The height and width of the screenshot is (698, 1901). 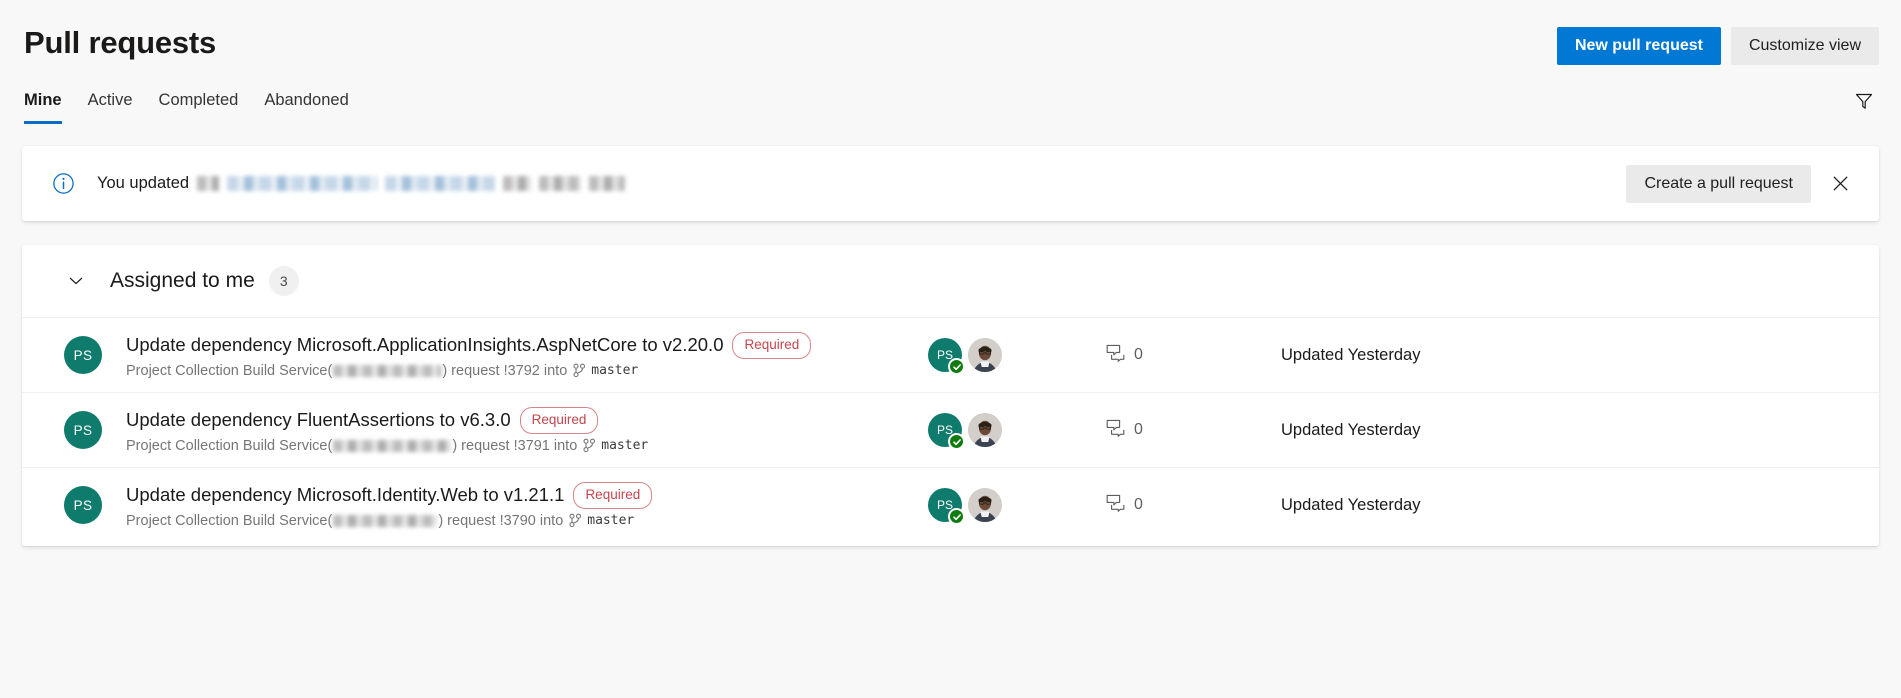 I want to click on banner-label: You updated, so click(x=143, y=183).